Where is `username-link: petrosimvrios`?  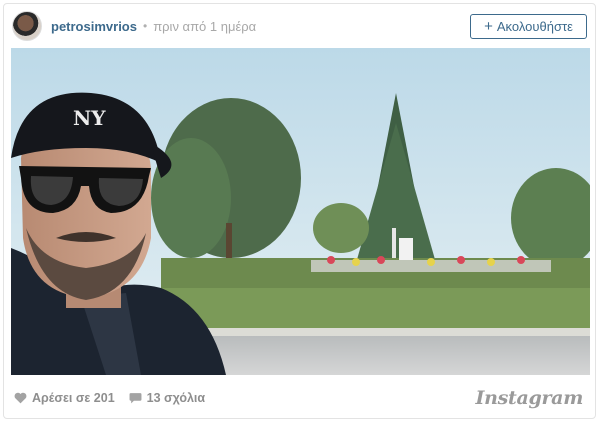 username-link: petrosimvrios is located at coordinates (94, 26).